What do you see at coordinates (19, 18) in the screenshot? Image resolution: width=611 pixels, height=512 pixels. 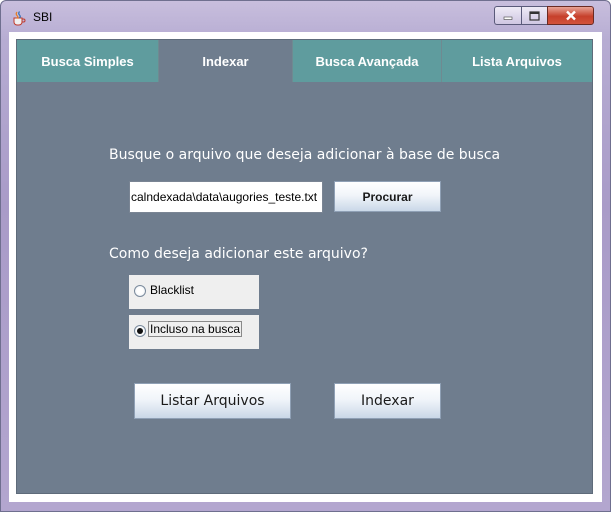 I see `java-cup-icon` at bounding box center [19, 18].